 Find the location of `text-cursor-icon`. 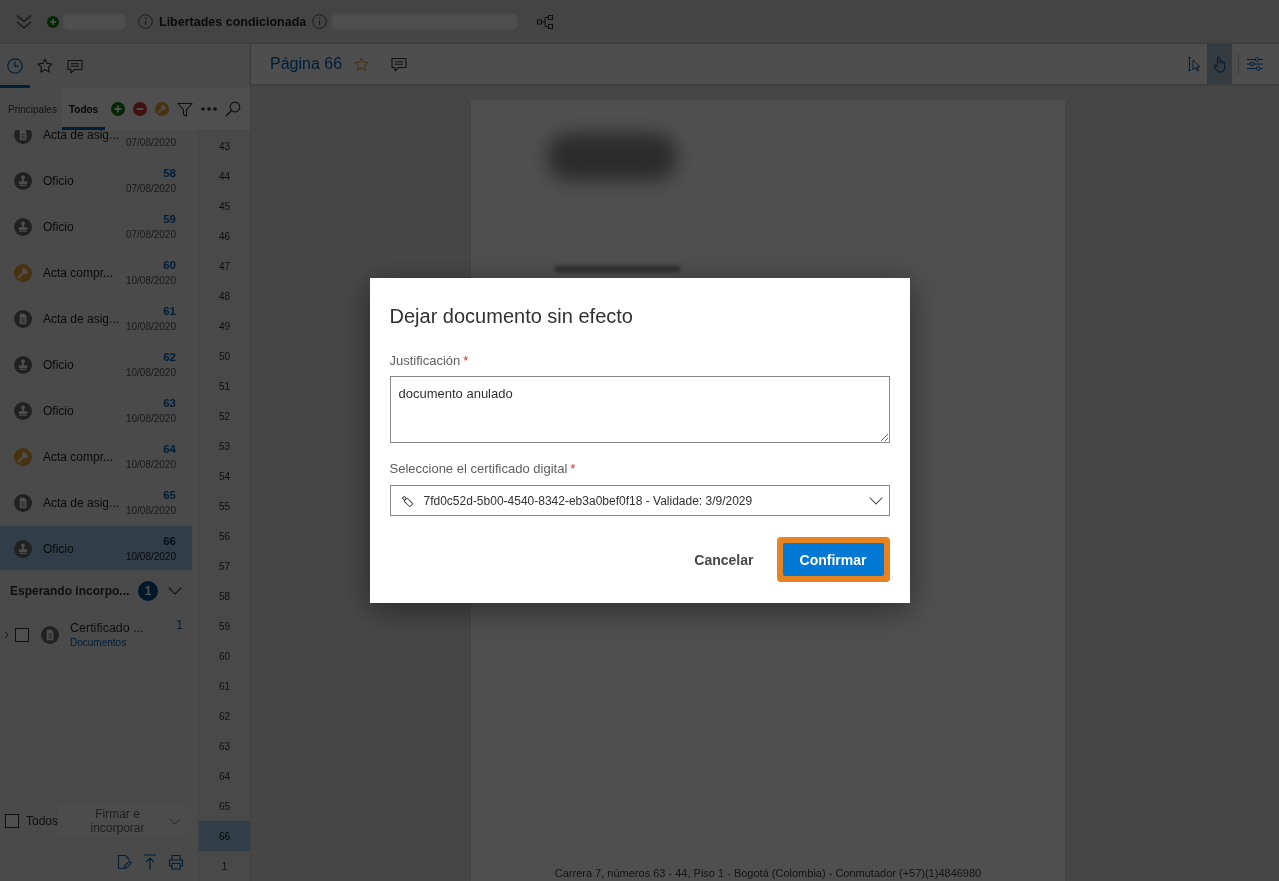

text-cursor-icon is located at coordinates (1193, 64).